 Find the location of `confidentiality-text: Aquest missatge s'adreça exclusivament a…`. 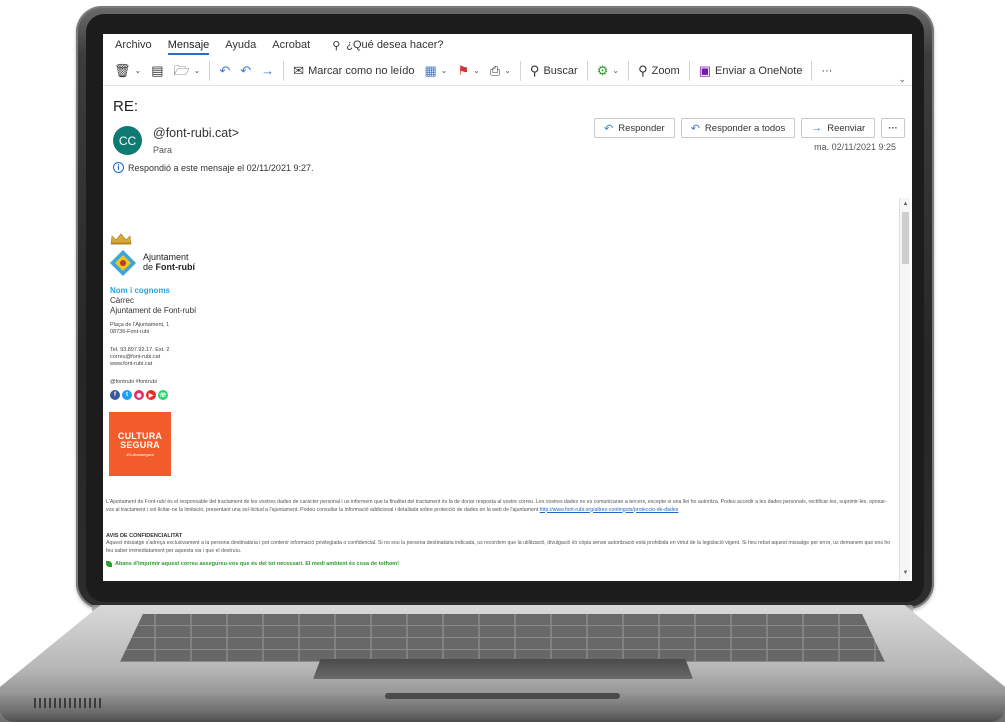

confidentiality-text: Aquest missatge s'adreça exclusivament a… is located at coordinates (498, 547).